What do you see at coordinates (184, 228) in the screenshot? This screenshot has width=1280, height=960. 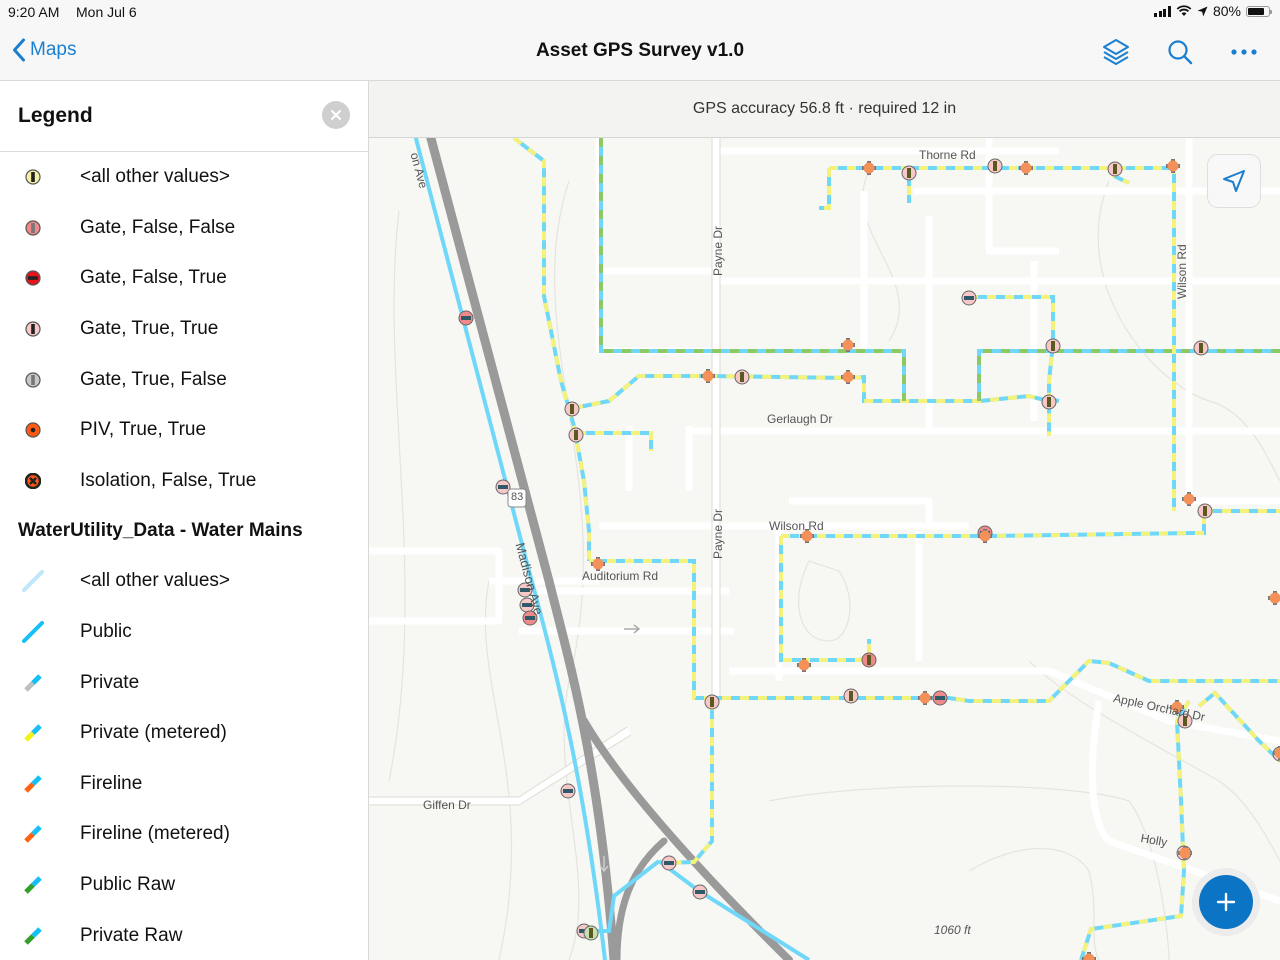 I see `legend-item-valve: Gate, False, False` at bounding box center [184, 228].